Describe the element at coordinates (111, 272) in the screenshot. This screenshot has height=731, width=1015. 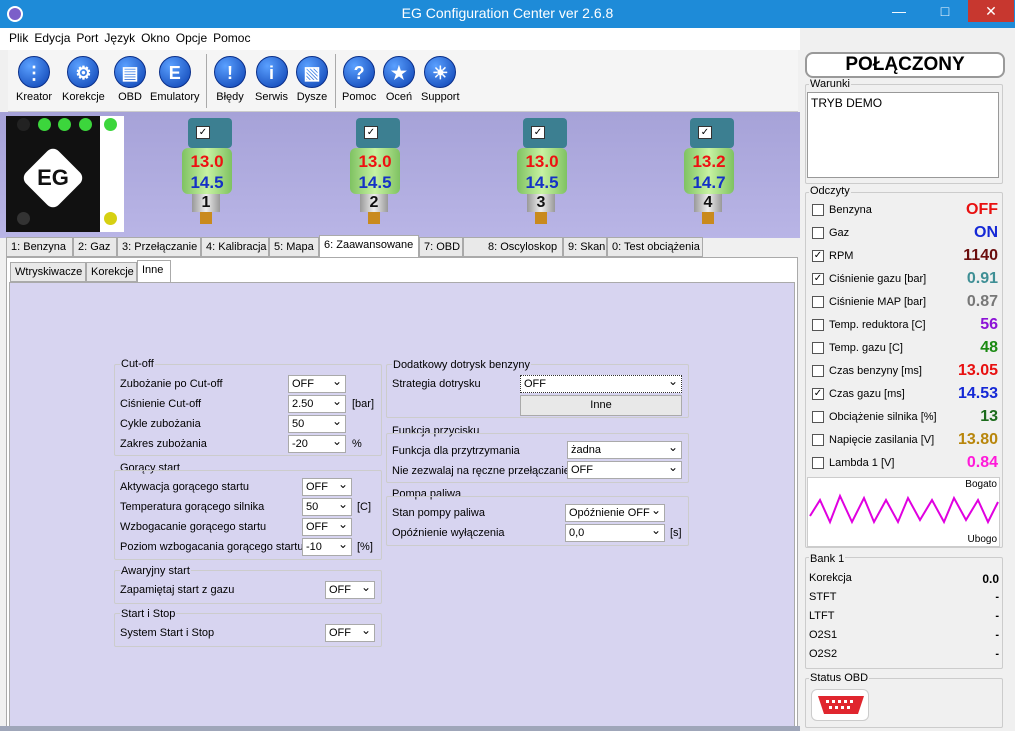
I see `subtab-korekcje: Korekcje` at that location.